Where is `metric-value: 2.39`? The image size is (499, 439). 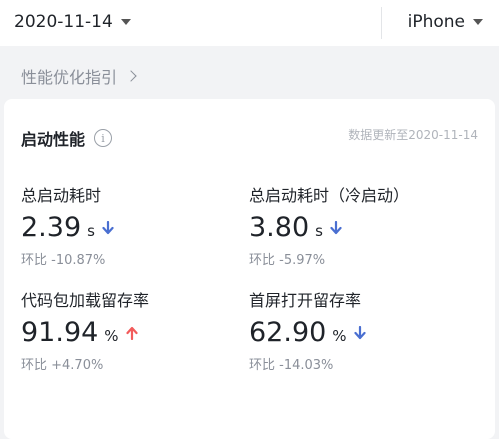
metric-value: 2.39 is located at coordinates (51, 227).